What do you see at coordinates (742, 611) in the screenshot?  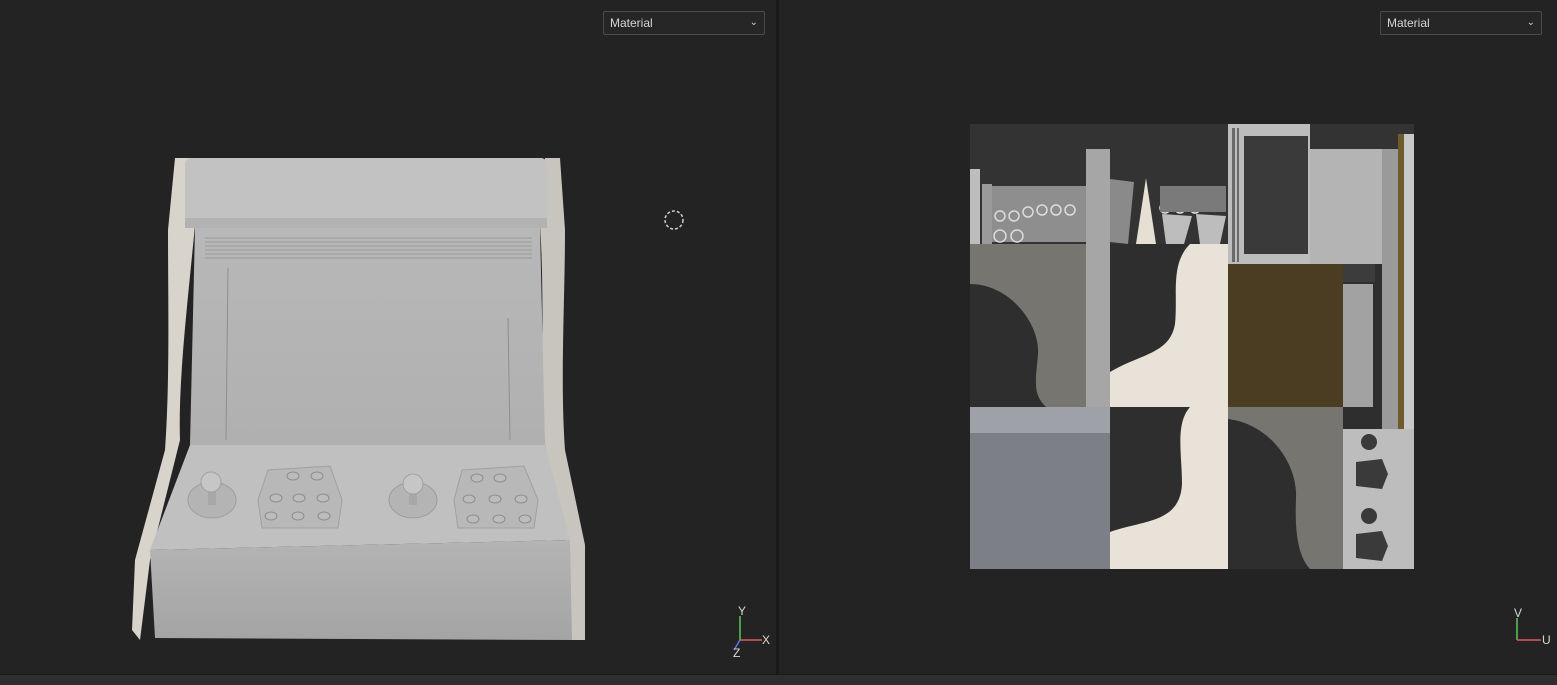 I see `axis-y-label: Y` at bounding box center [742, 611].